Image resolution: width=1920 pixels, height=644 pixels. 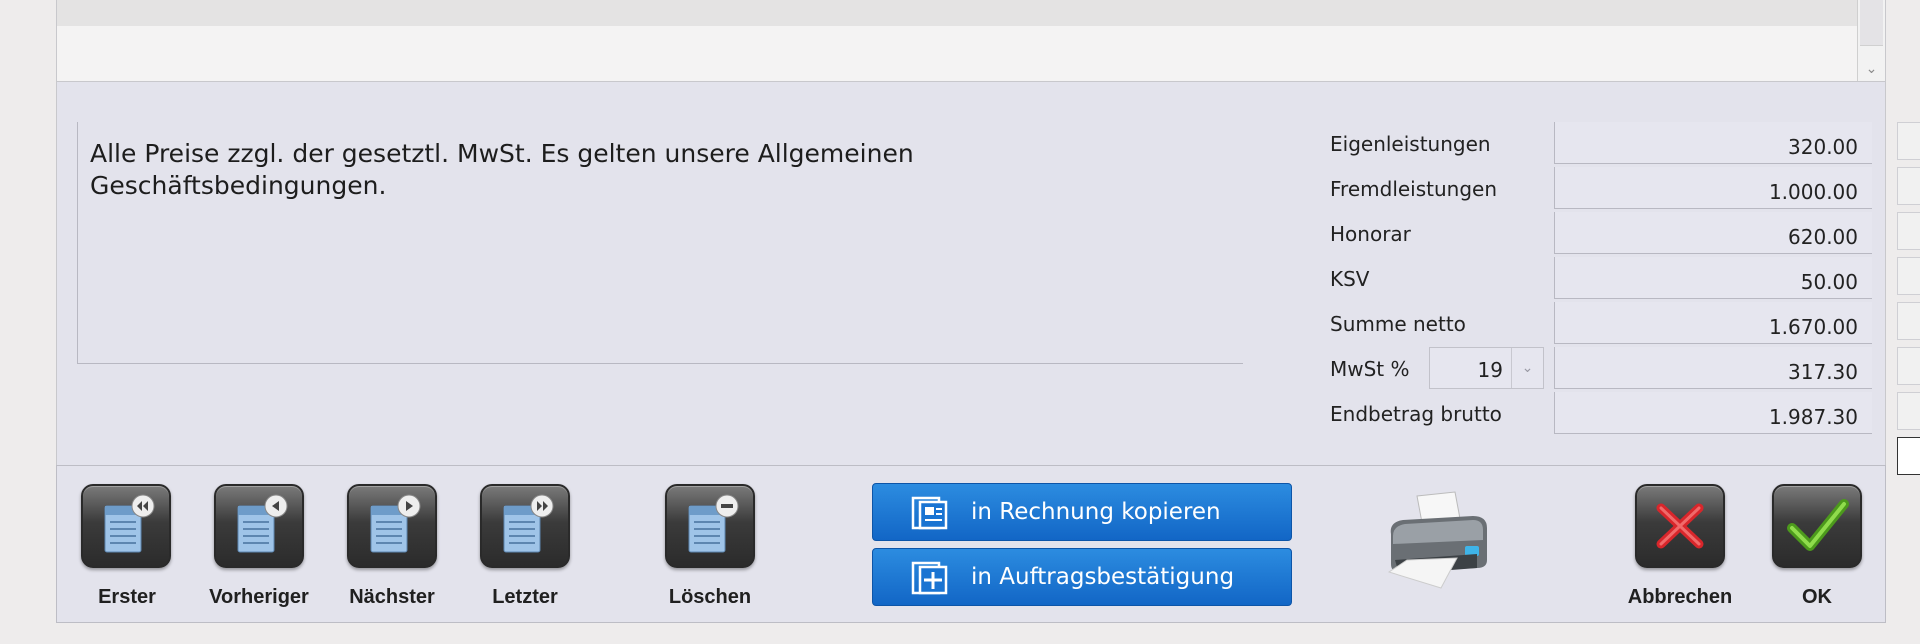 I want to click on delete-record-button, so click(x=710, y=526).